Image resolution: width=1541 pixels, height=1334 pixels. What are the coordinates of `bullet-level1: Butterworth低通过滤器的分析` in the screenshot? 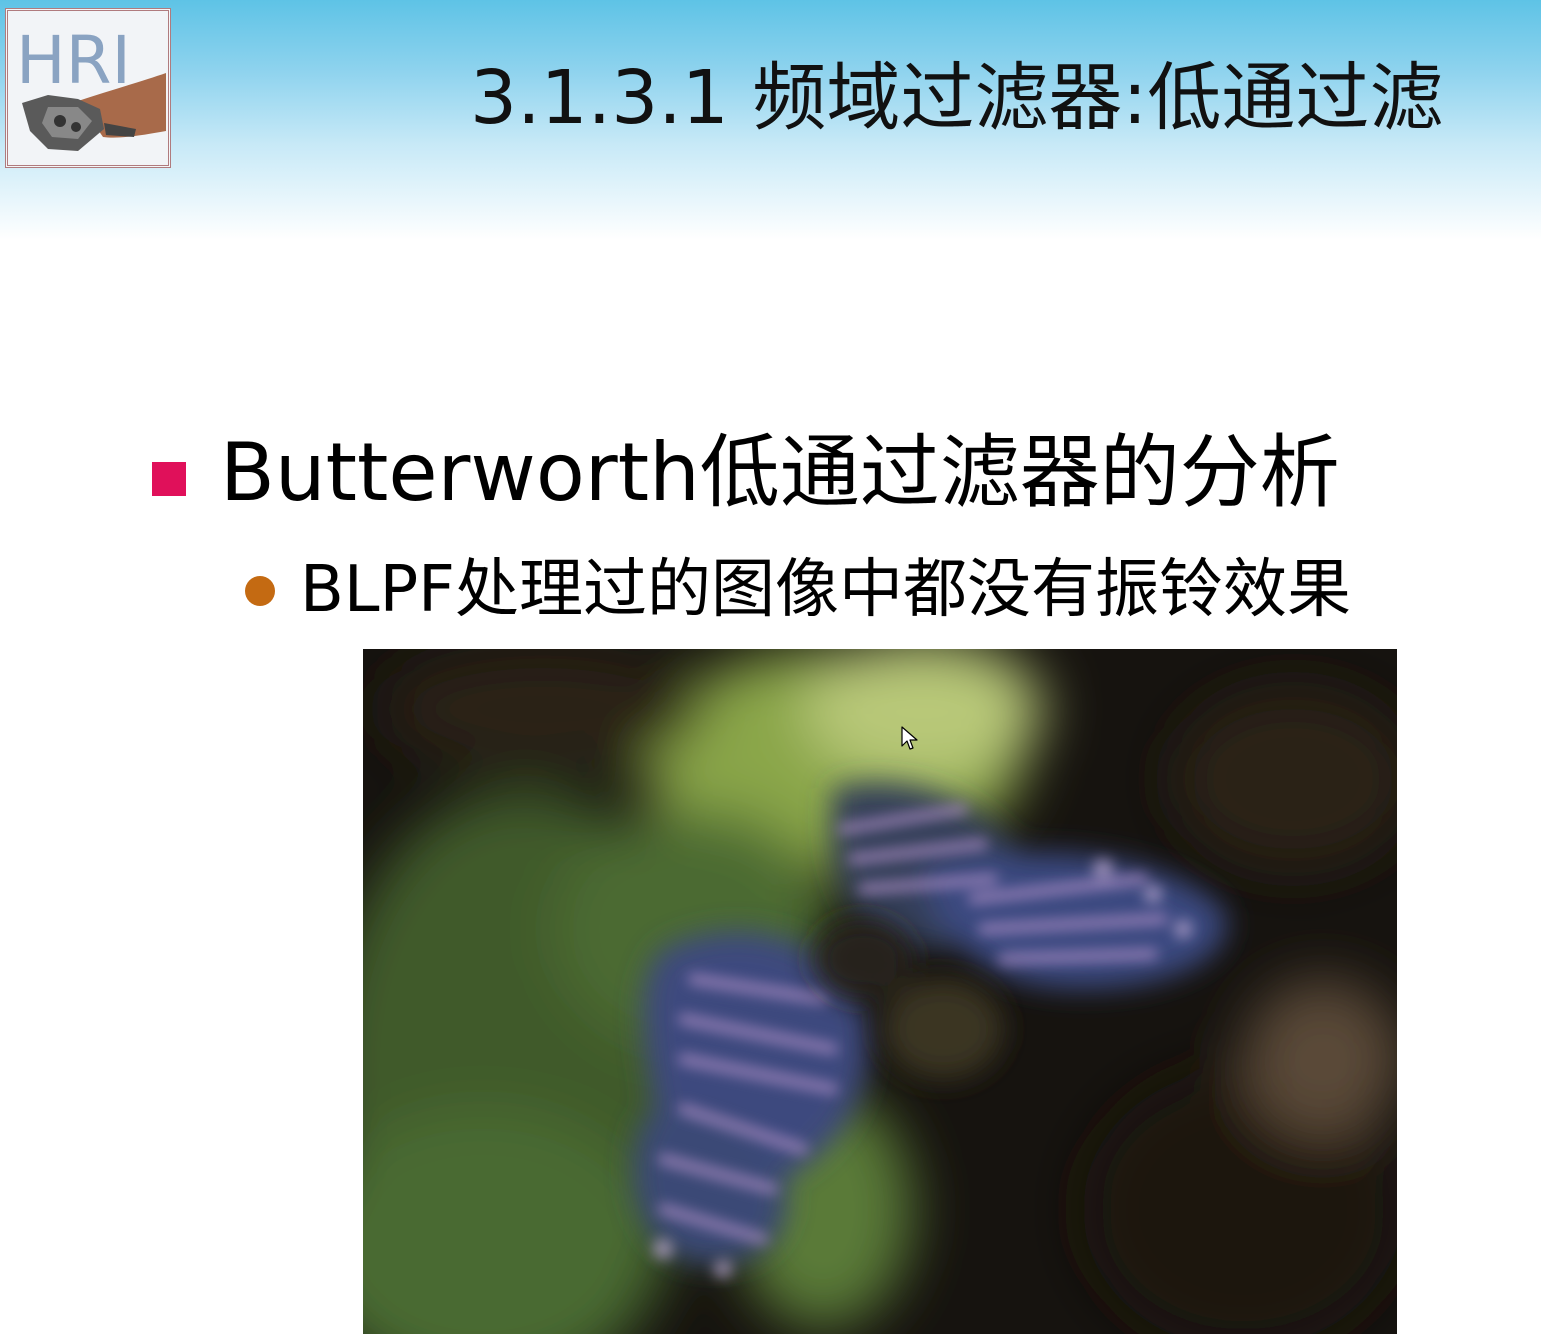 It's located at (840, 473).